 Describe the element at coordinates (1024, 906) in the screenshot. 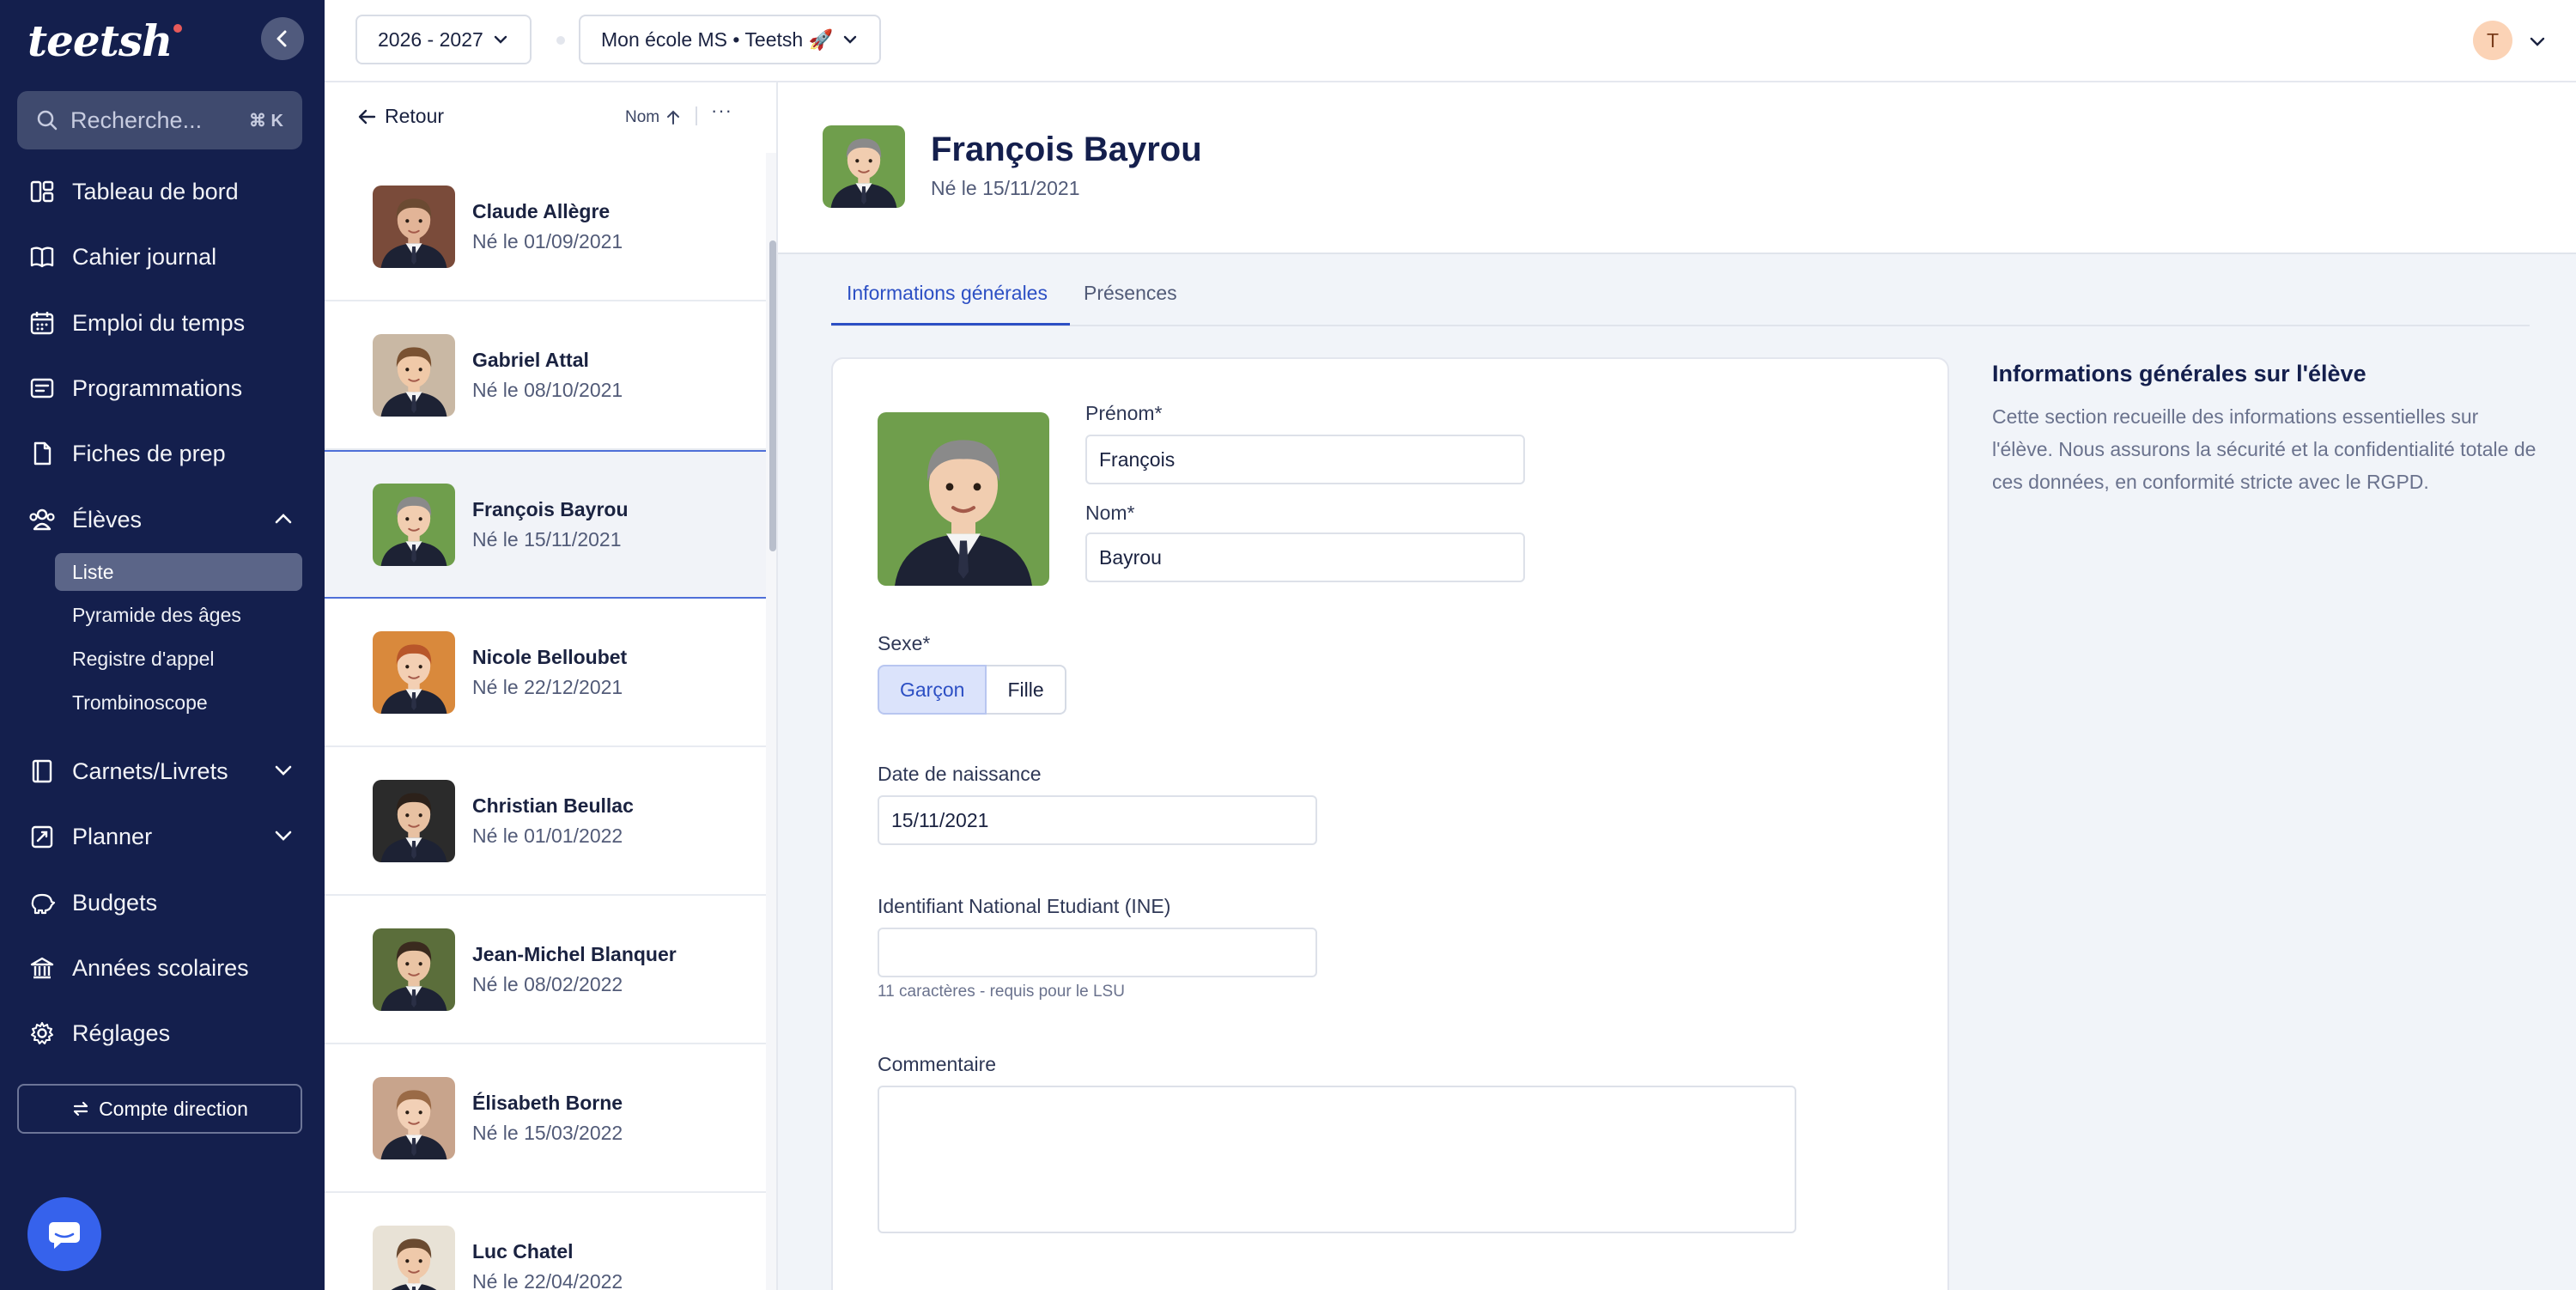

I see `ine-label: Identifiant National Etudiant (INE)` at that location.